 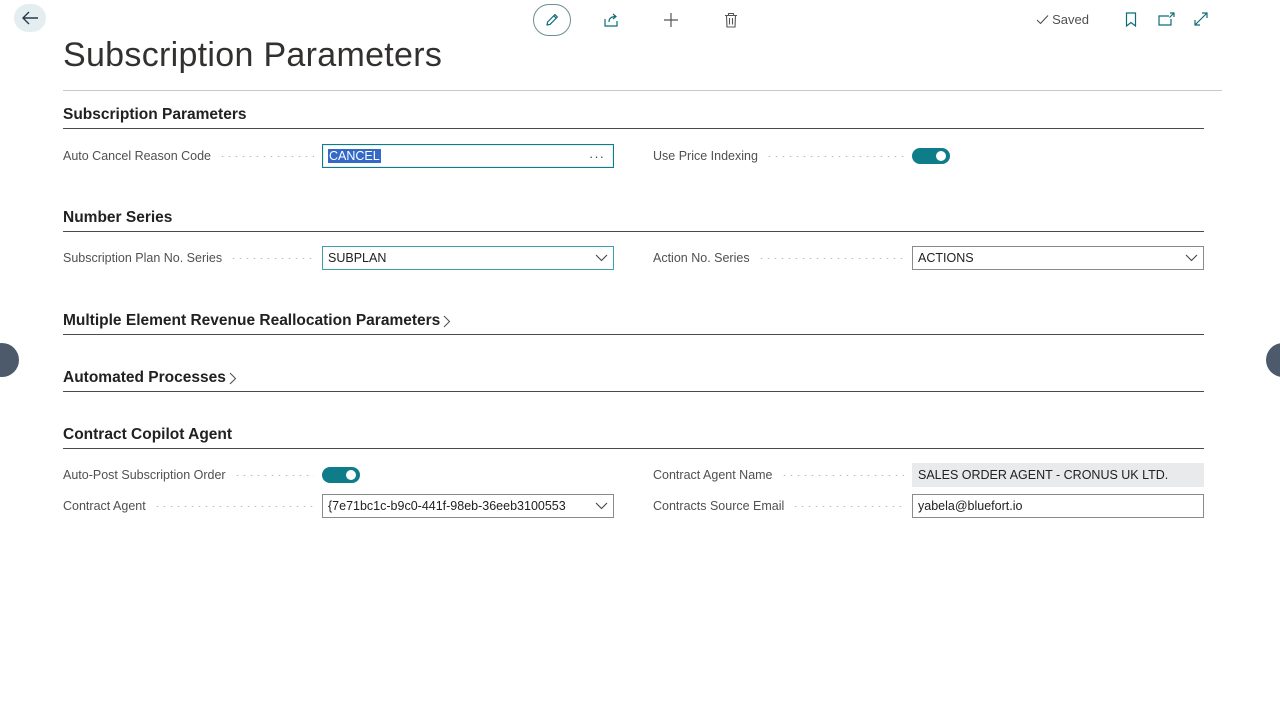 I want to click on action-no-series-select: ACTIONS, so click(x=1058, y=258).